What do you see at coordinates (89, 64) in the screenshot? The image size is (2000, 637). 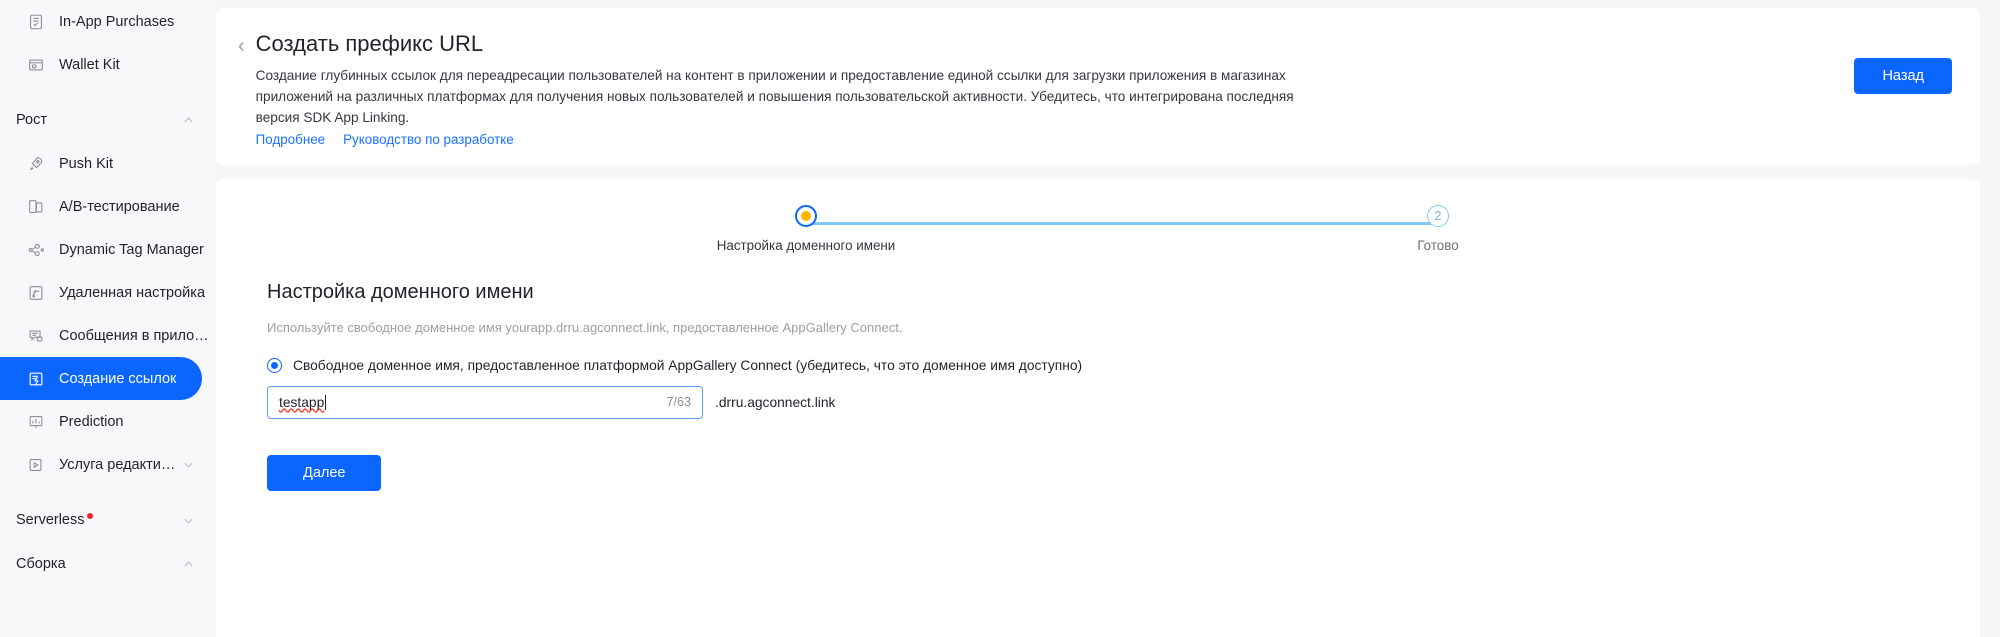 I see `sidebar-item-label: Wallet Kit` at bounding box center [89, 64].